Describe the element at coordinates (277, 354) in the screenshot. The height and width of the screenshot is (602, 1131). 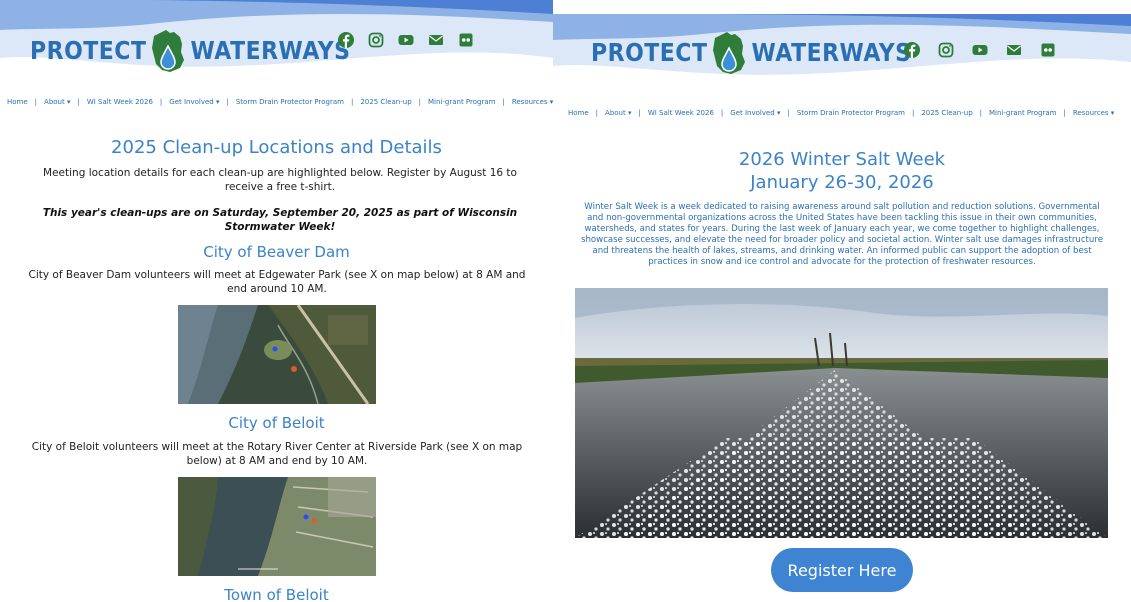
I see `beaver-dam-map-image` at that location.